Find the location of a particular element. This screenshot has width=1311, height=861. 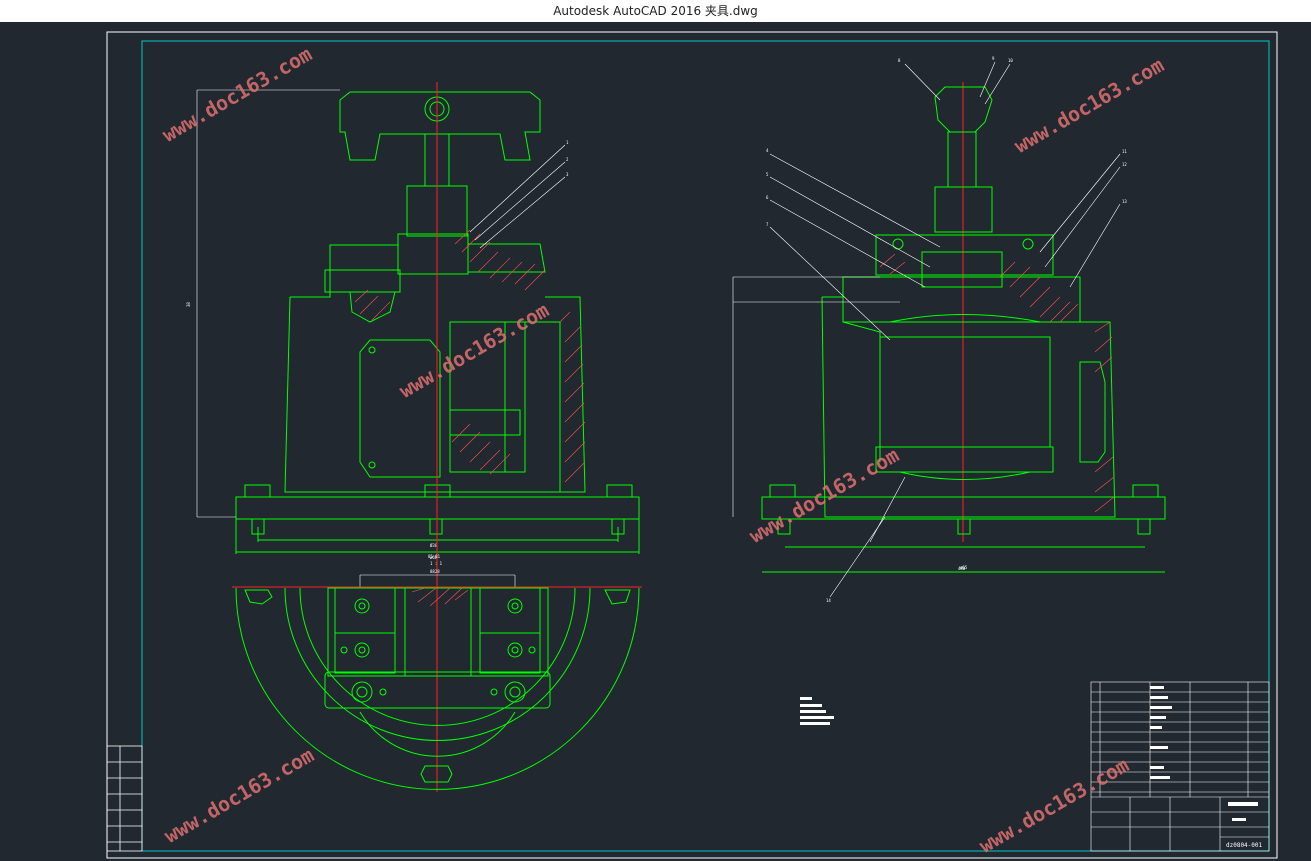

svg-text: 38 is located at coordinates (188, 304).